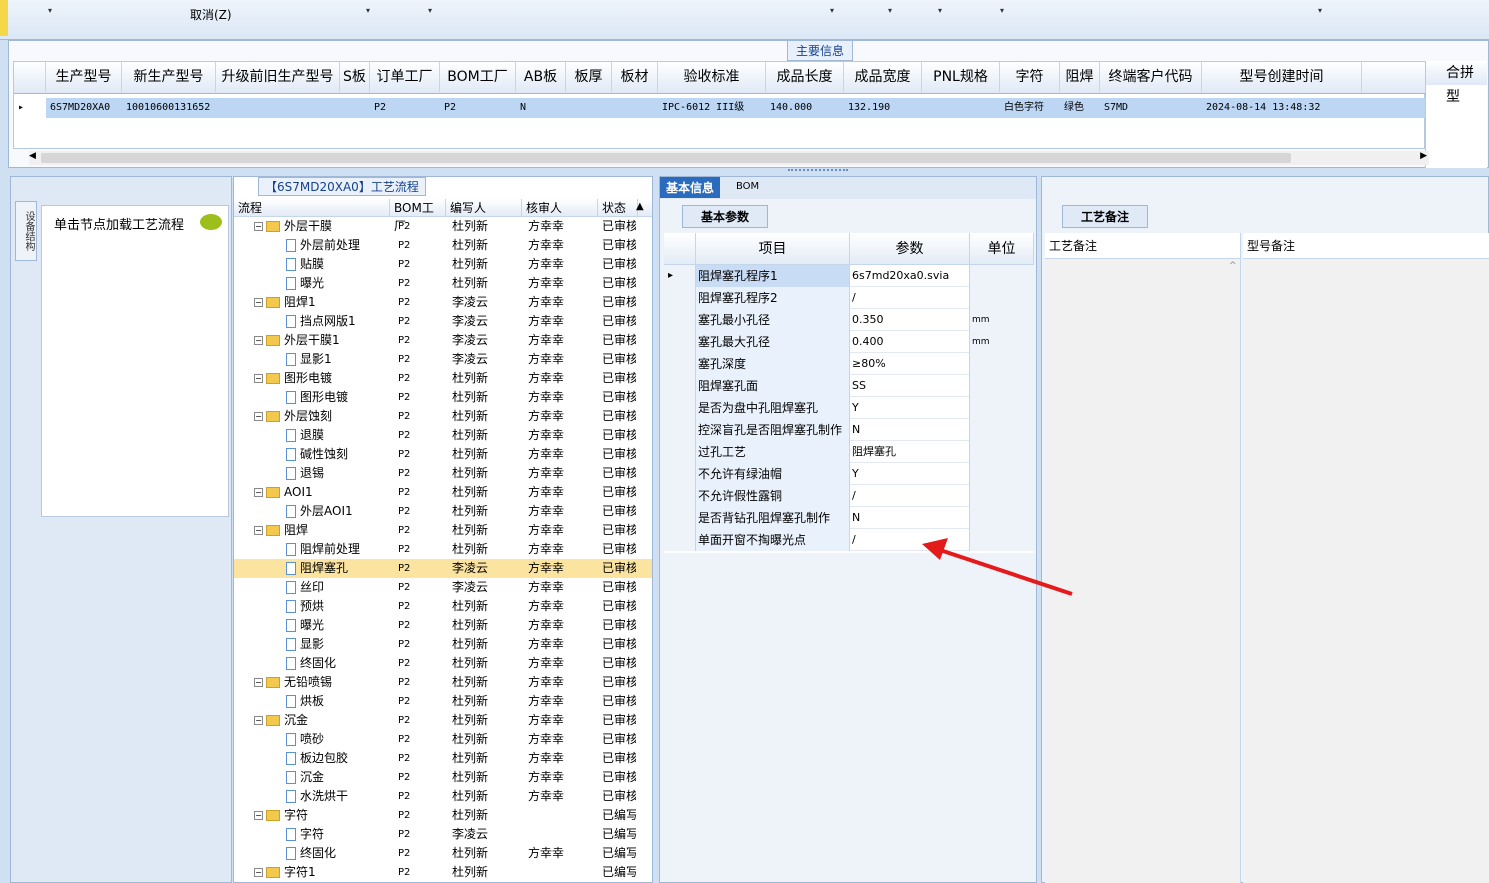  What do you see at coordinates (1151, 108) in the screenshot?
I see `table-cell: S7MD` at bounding box center [1151, 108].